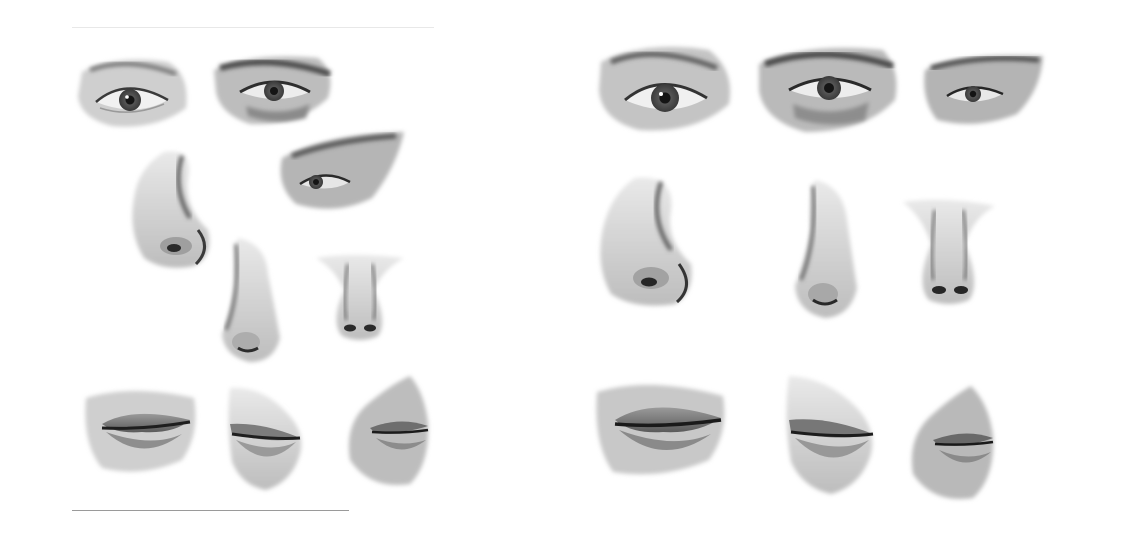 The image size is (1141, 543). What do you see at coordinates (253, 27) in the screenshot?
I see `top-divider-line` at bounding box center [253, 27].